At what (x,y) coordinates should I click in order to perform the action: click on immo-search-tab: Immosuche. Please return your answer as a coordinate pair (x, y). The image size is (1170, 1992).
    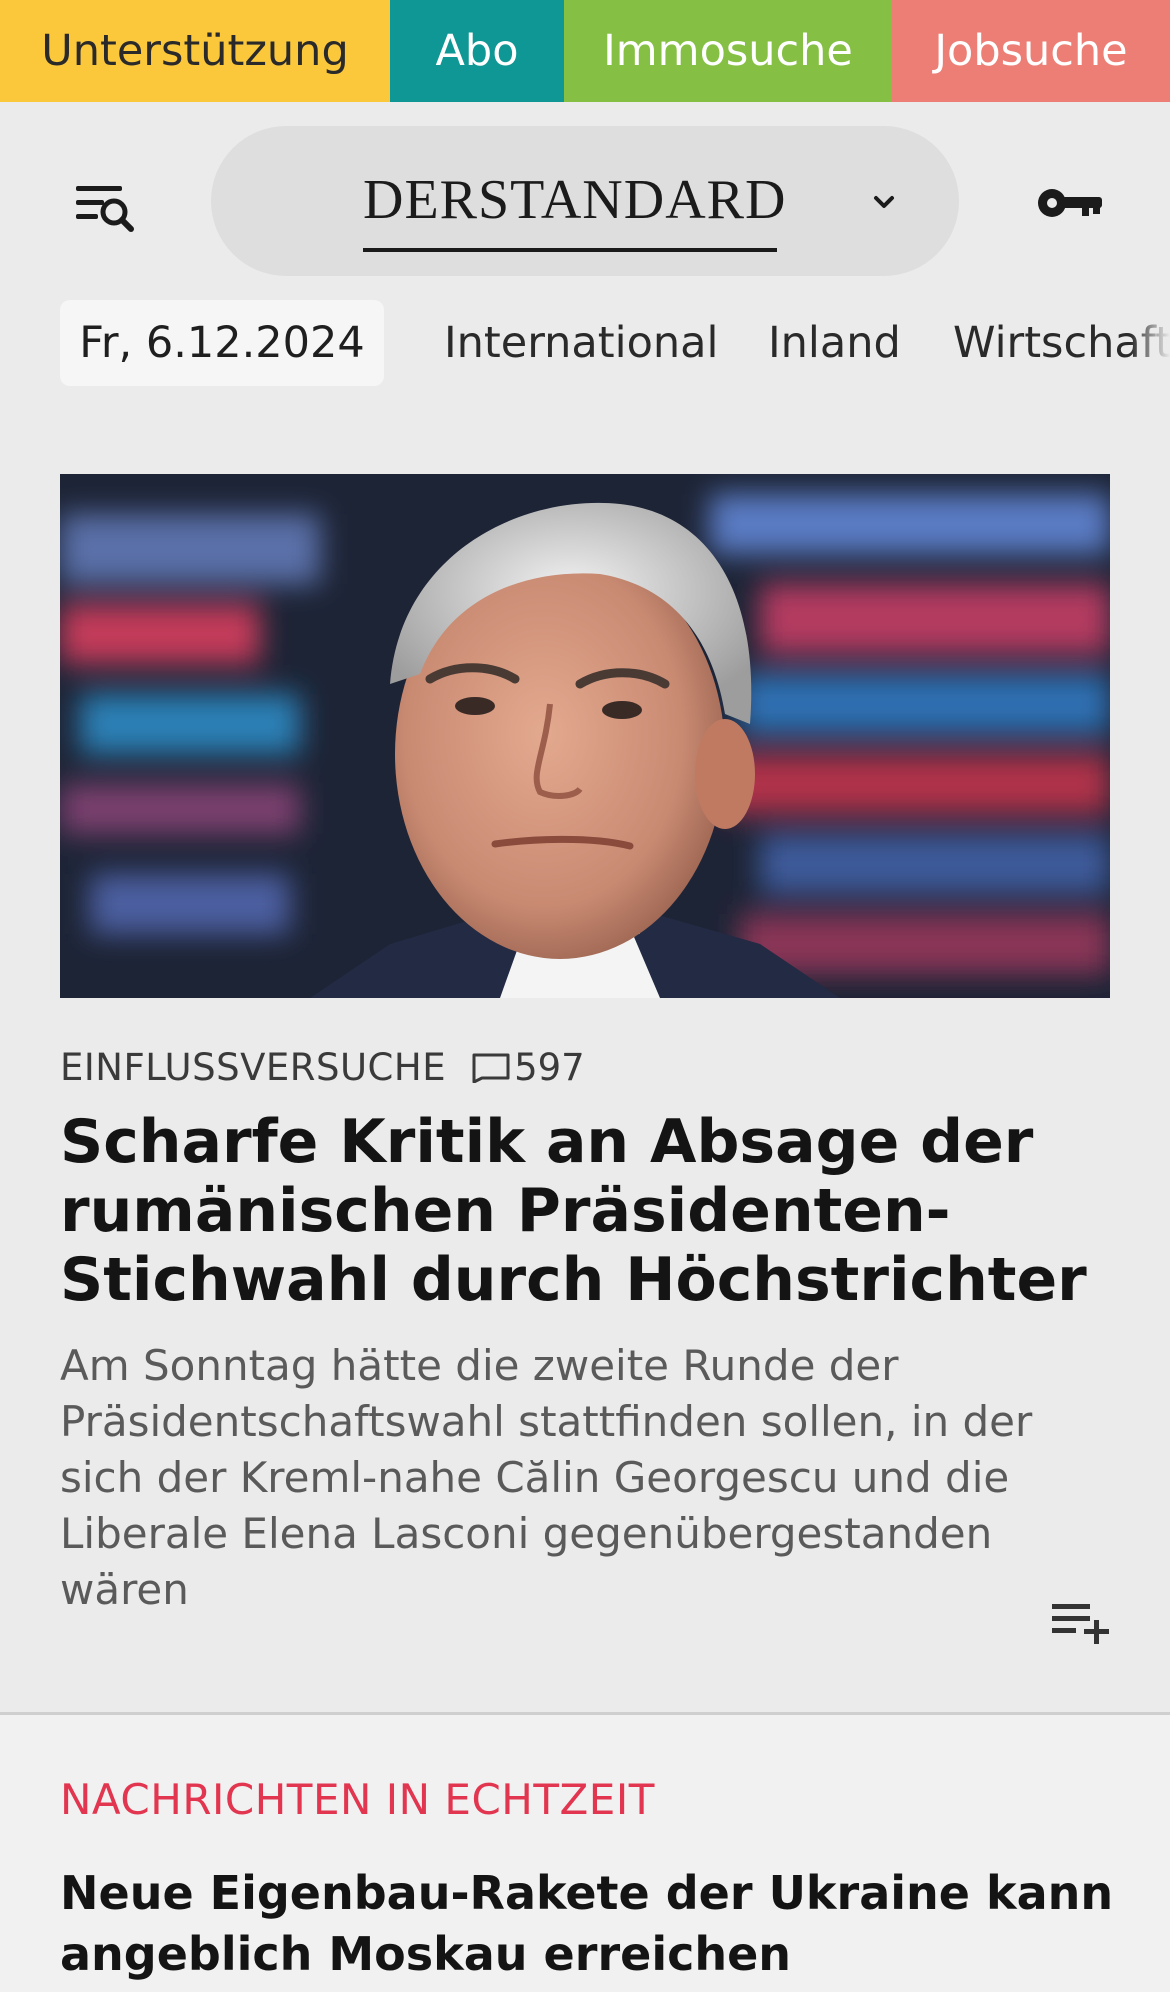
    Looking at the image, I should click on (728, 51).